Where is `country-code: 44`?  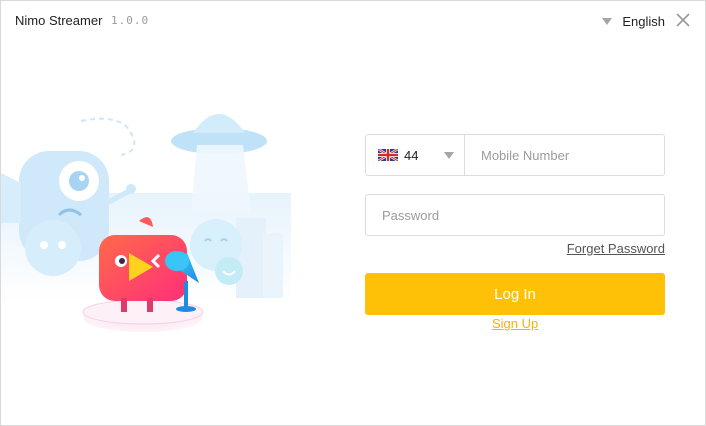 country-code: 44 is located at coordinates (411, 155).